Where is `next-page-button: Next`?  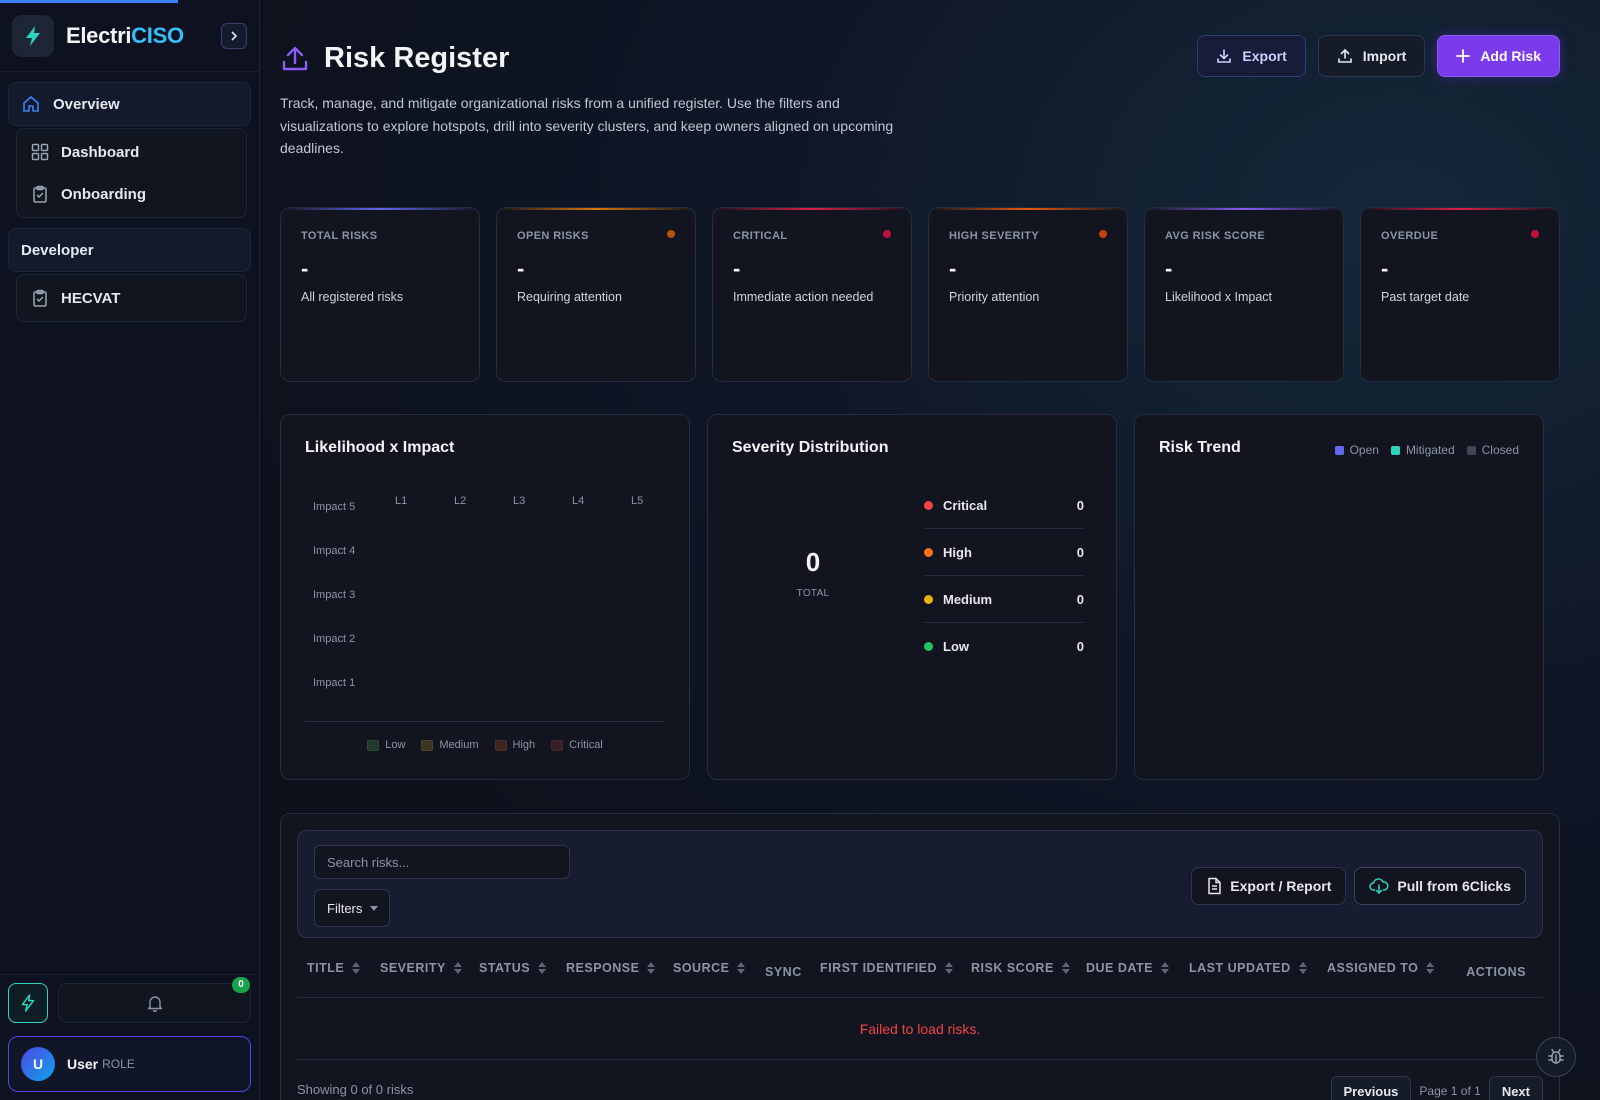
next-page-button: Next is located at coordinates (1515, 1088).